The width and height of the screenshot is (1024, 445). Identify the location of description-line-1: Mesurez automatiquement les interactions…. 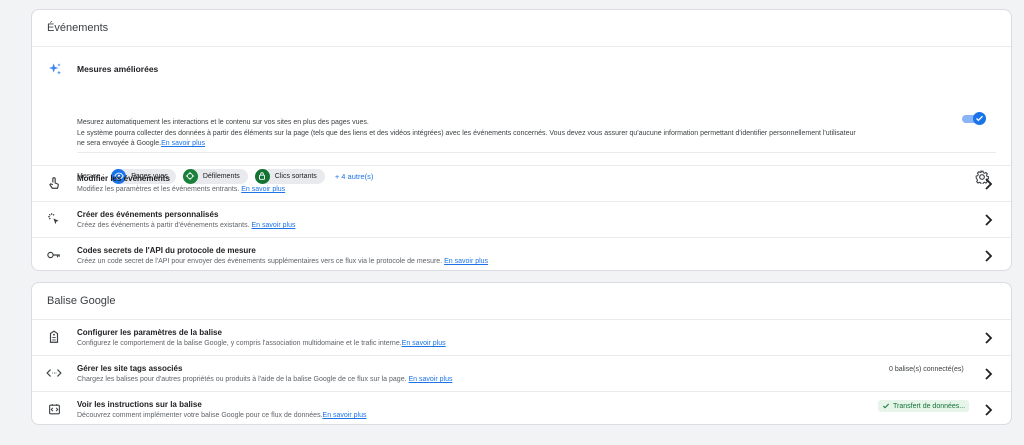
(223, 122).